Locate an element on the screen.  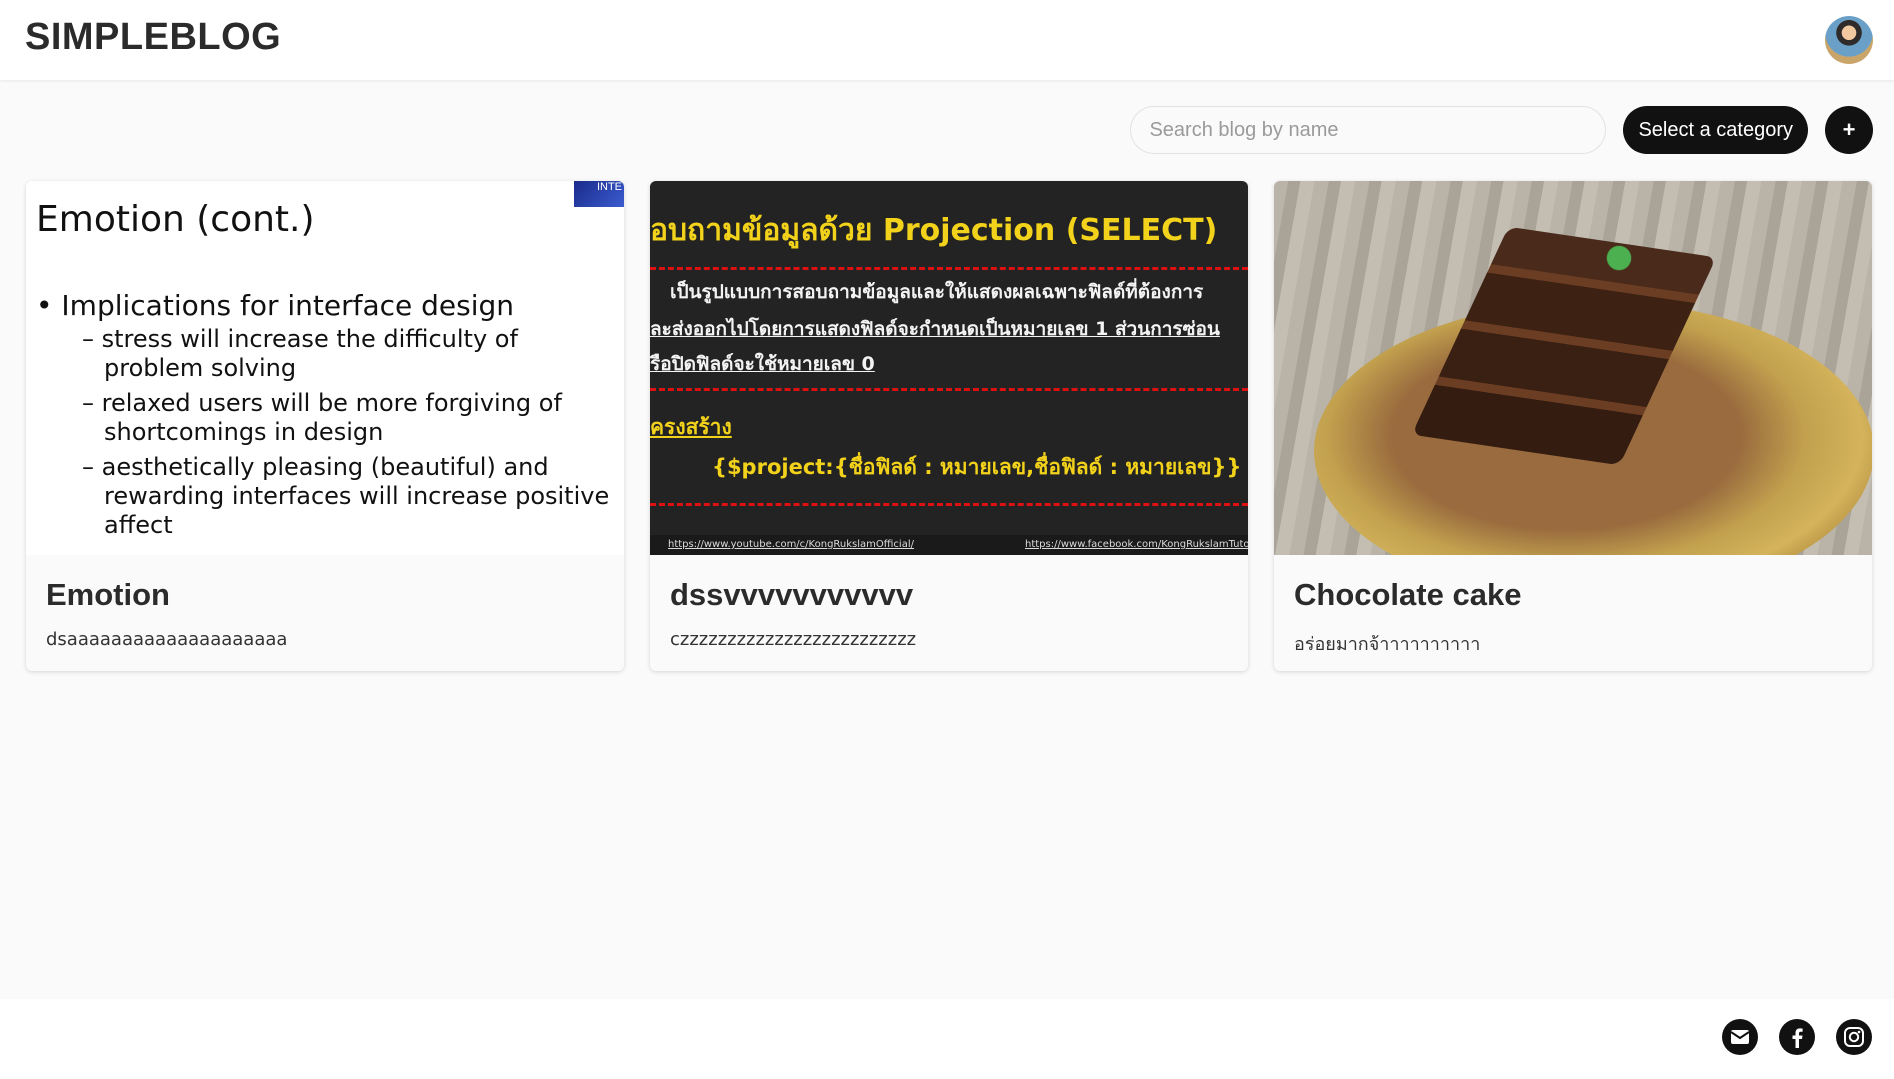
card-description: อร่อยมากจ้าาาาาาาาาา is located at coordinates (1387, 644).